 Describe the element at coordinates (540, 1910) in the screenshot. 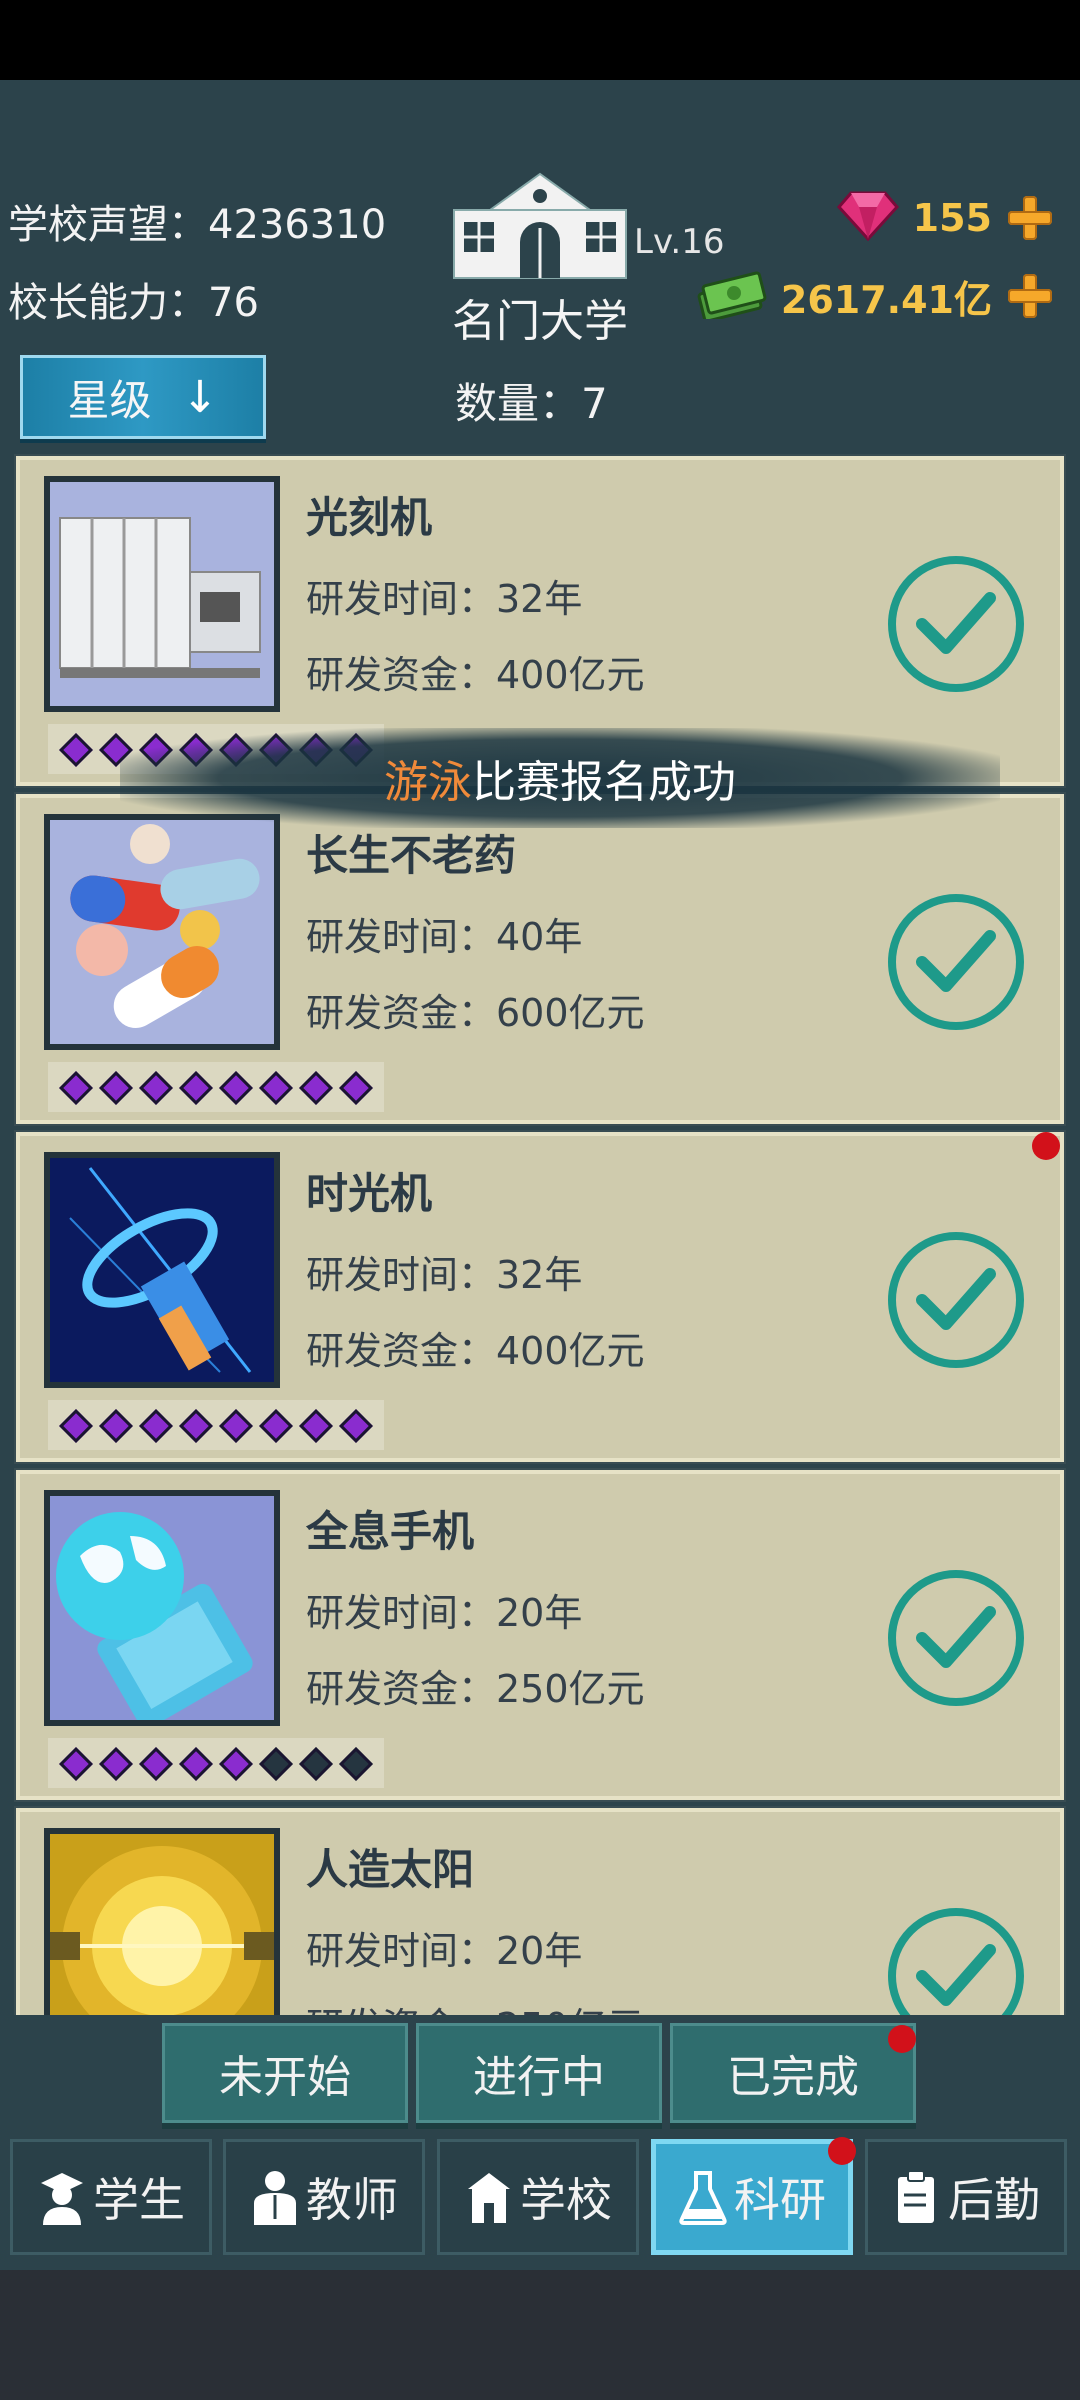

I see `research-card: 人造太阳 研发时间：20年 研发资金：250亿元` at that location.